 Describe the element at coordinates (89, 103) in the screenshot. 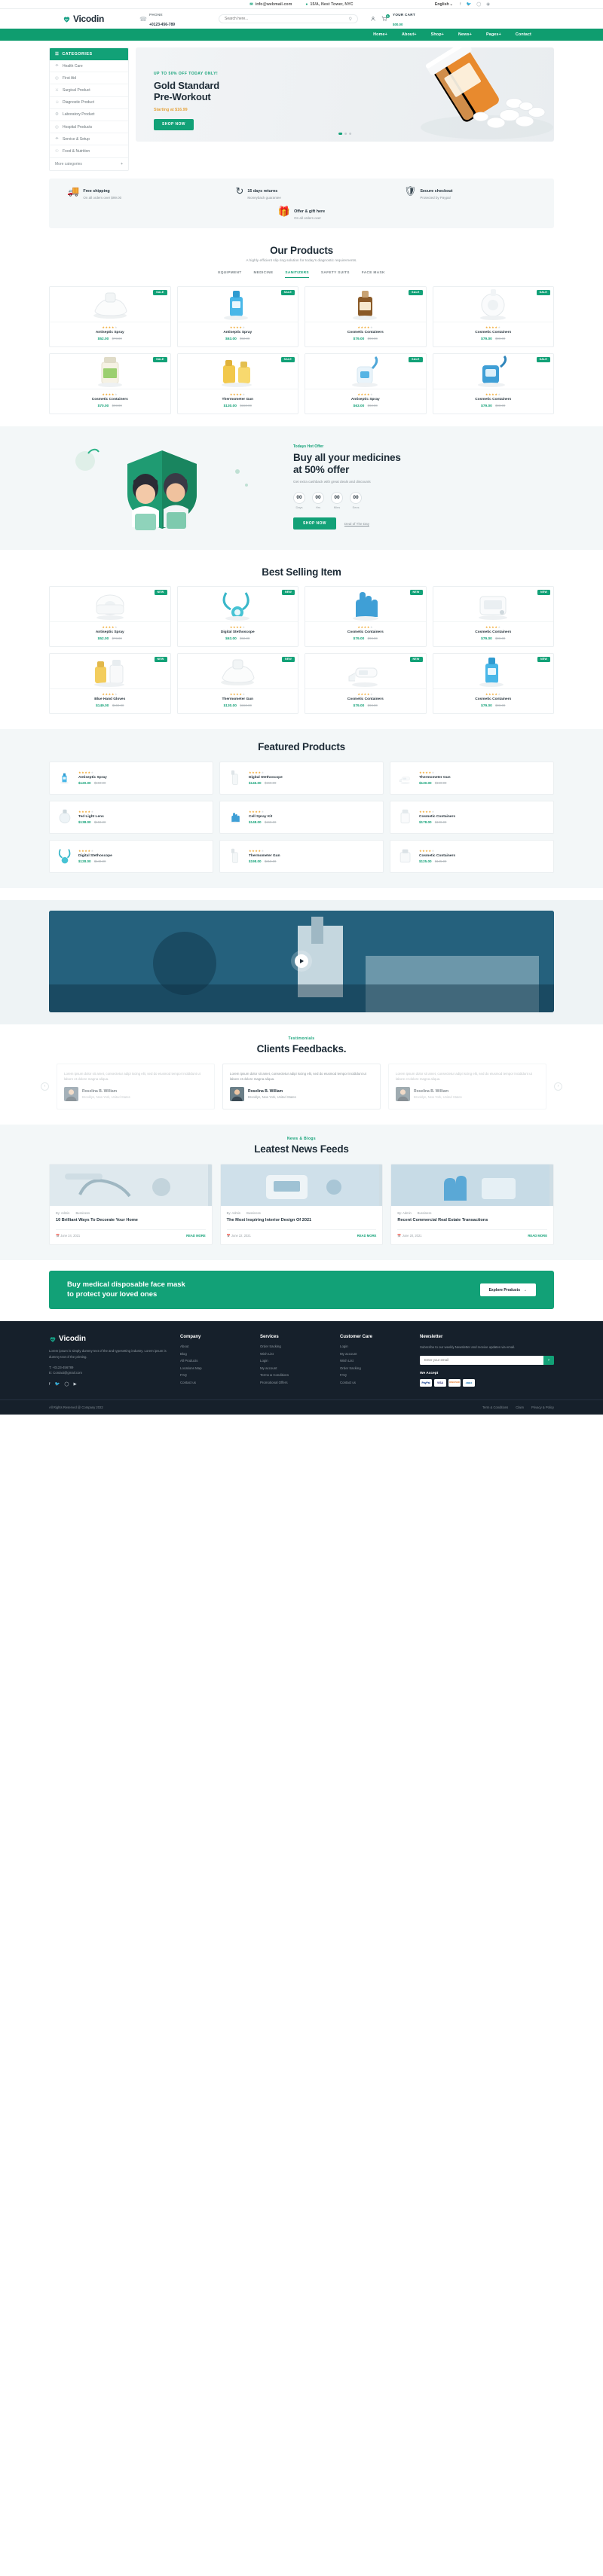

I see `category-item-diagnostic-product: ☺ Diagnostic Product` at that location.